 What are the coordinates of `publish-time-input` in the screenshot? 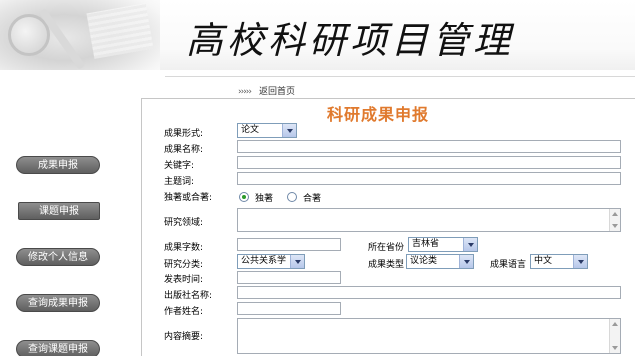 It's located at (289, 277).